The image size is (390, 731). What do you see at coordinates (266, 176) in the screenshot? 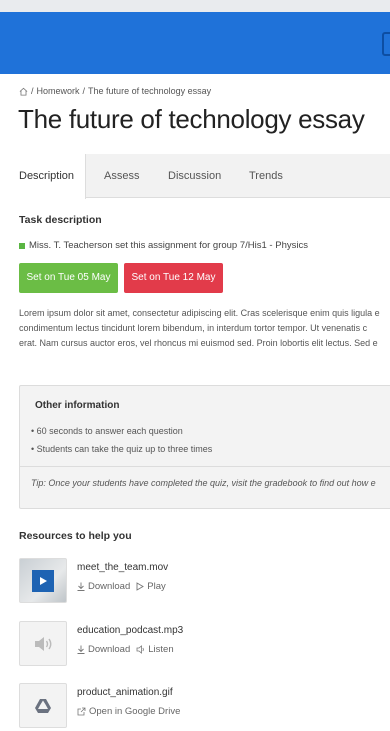
I see `tab-trends: Trends` at bounding box center [266, 176].